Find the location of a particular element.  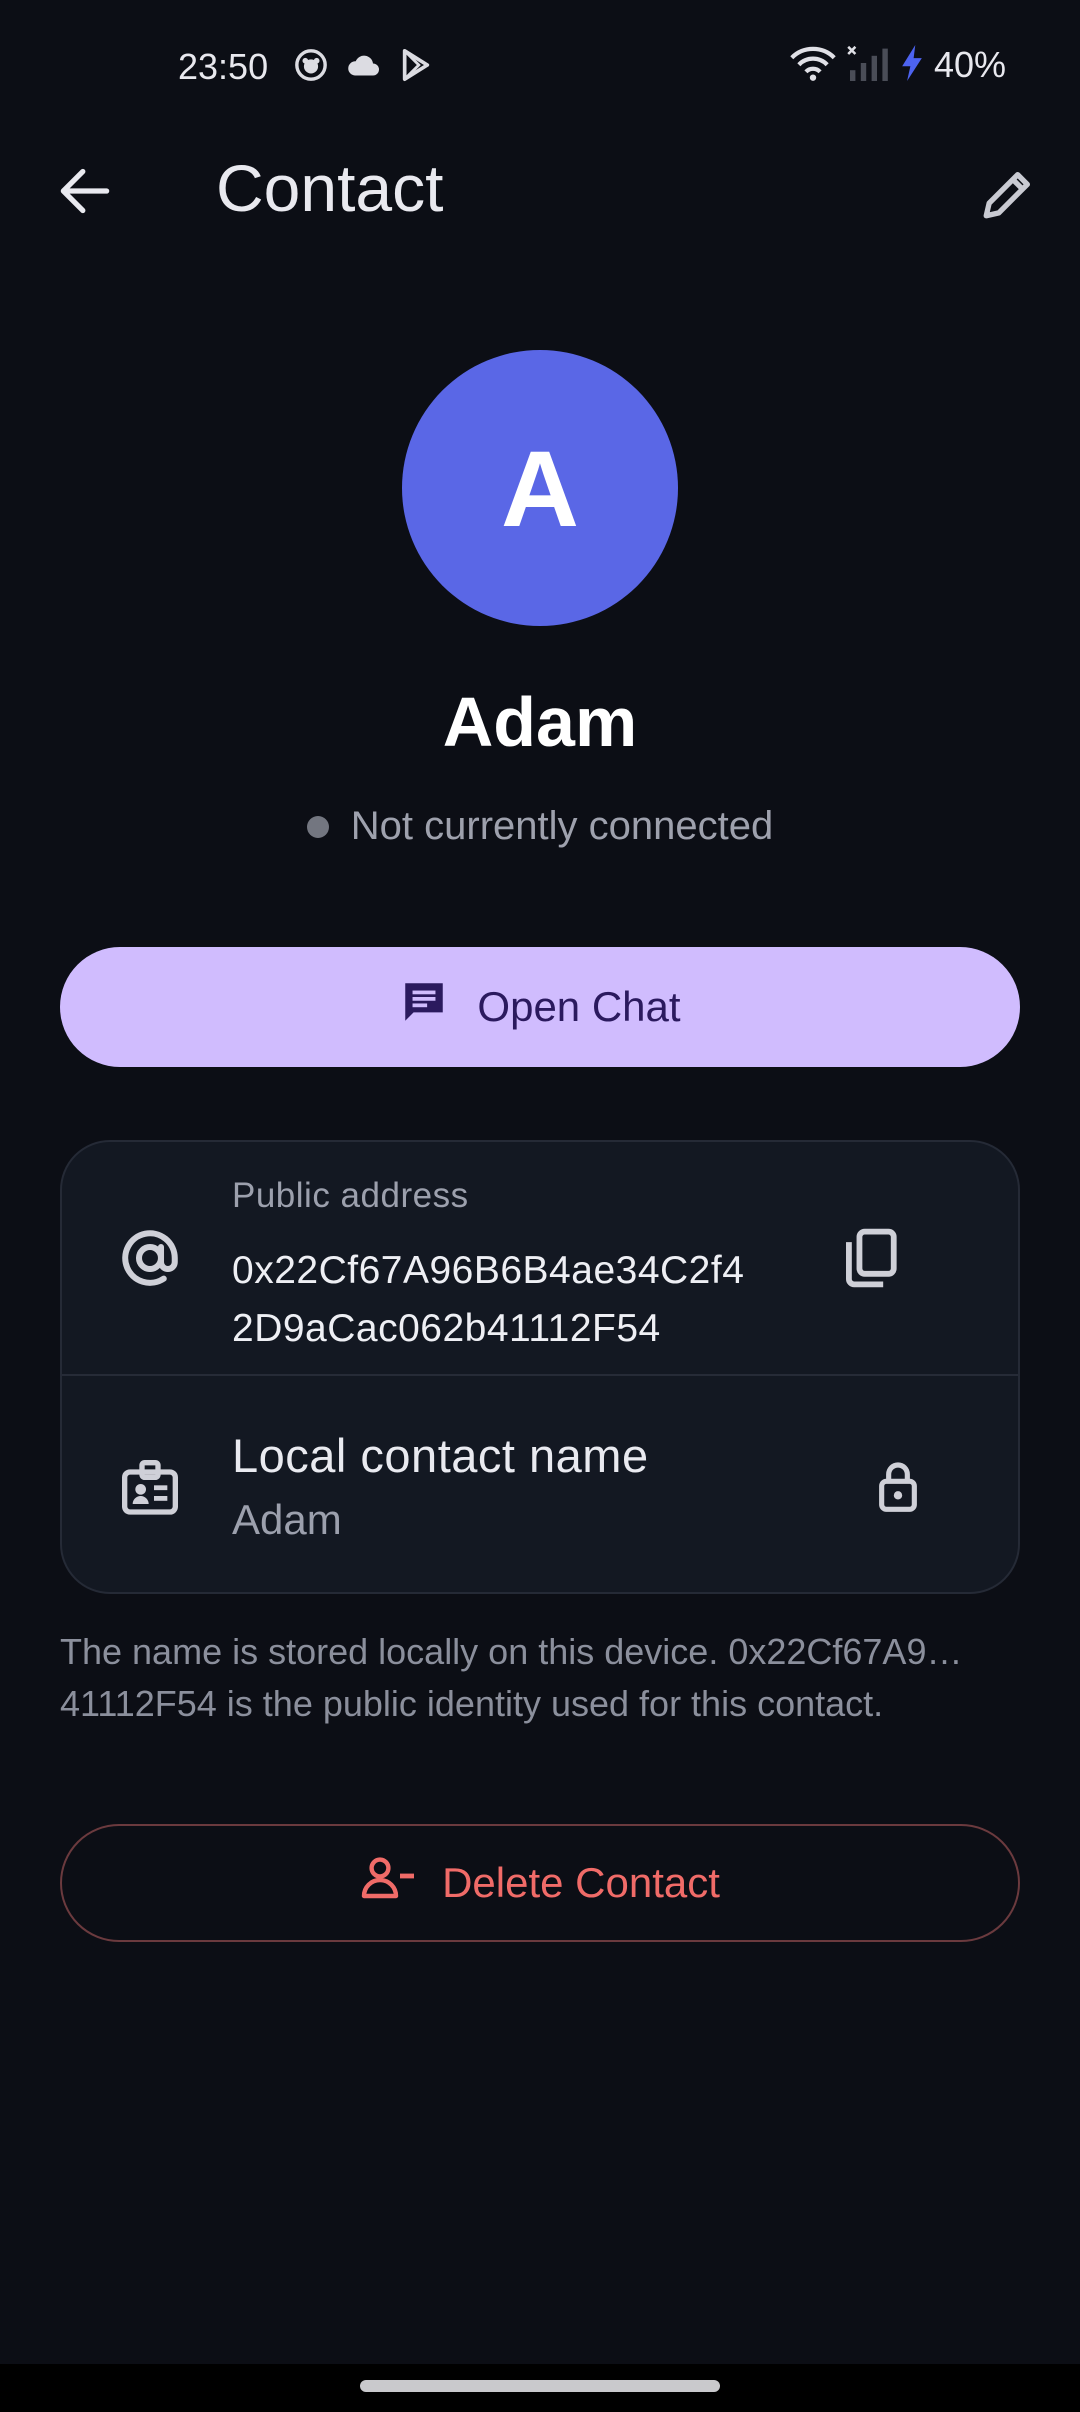

face-icon is located at coordinates (311, 67).